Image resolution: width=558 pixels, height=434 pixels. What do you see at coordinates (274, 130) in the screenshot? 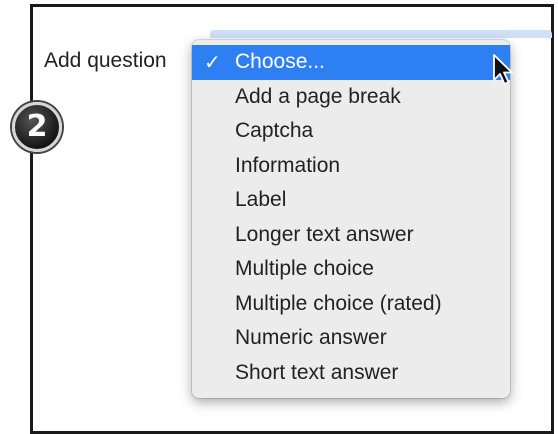
I see `menu-item-label: Captcha` at bounding box center [274, 130].